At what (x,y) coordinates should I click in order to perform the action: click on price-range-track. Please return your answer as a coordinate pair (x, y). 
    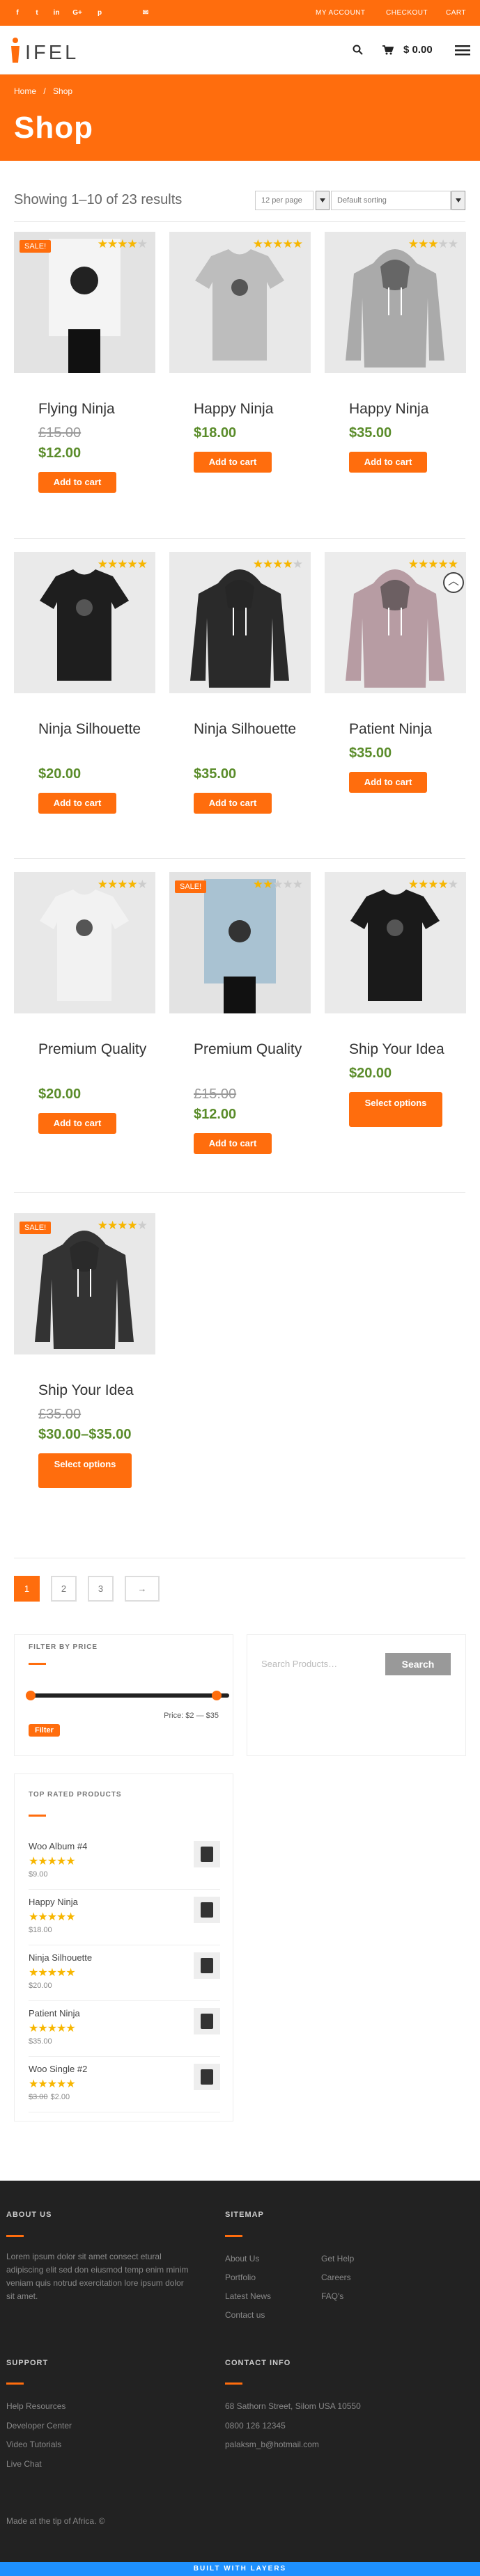
    Looking at the image, I should click on (129, 1695).